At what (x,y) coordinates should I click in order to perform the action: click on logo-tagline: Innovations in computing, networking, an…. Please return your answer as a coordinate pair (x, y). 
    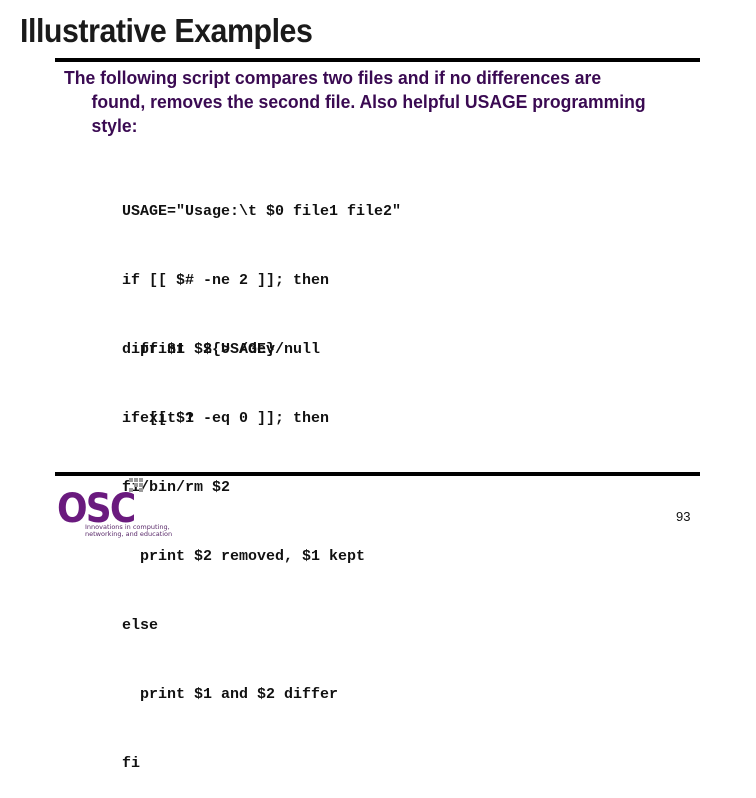
    Looking at the image, I should click on (128, 531).